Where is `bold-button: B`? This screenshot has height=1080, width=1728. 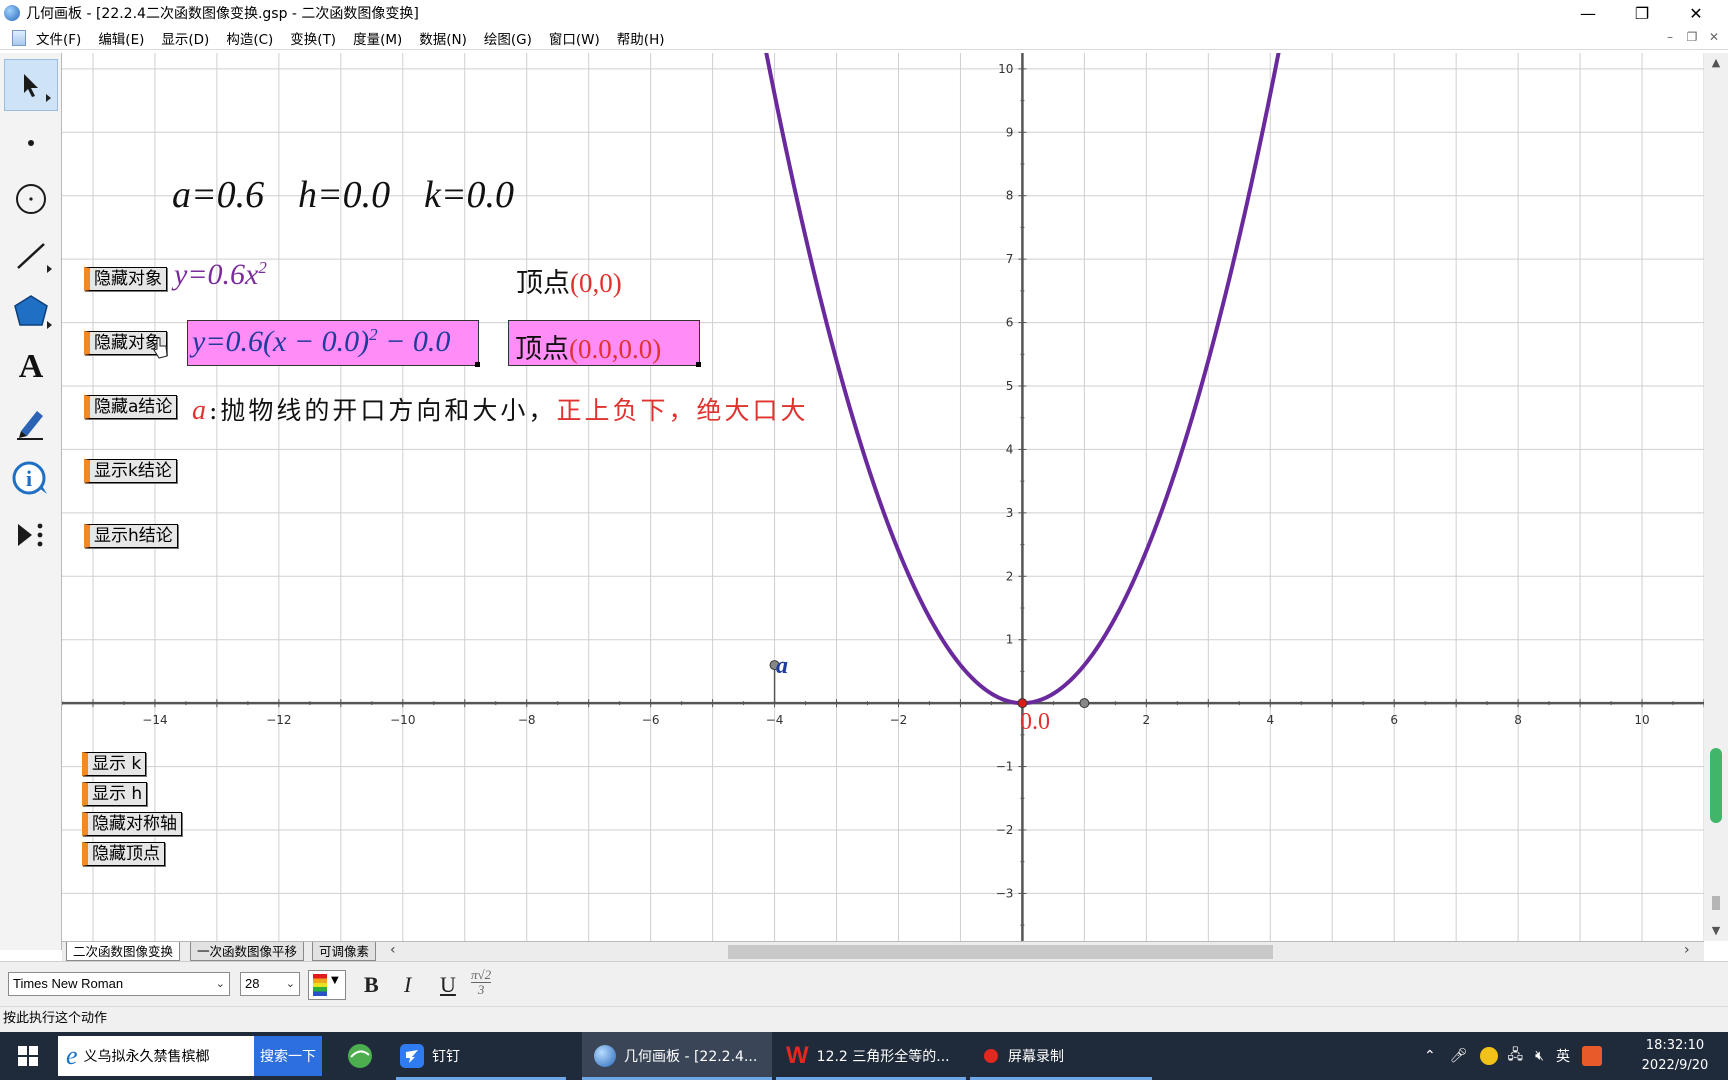 bold-button: B is located at coordinates (371, 985).